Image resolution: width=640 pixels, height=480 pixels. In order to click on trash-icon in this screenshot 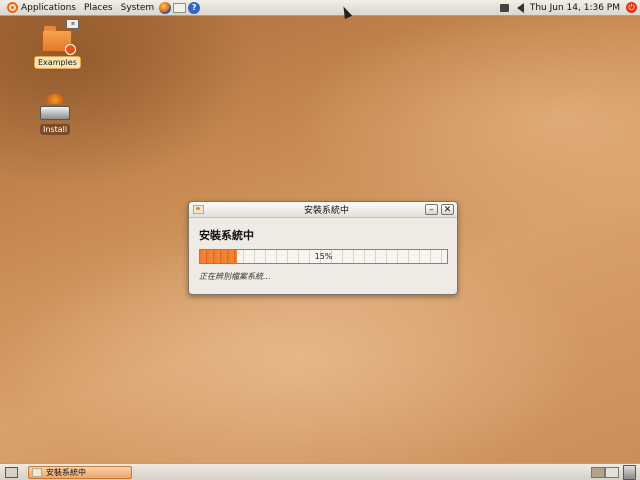, I will do `click(629, 472)`.